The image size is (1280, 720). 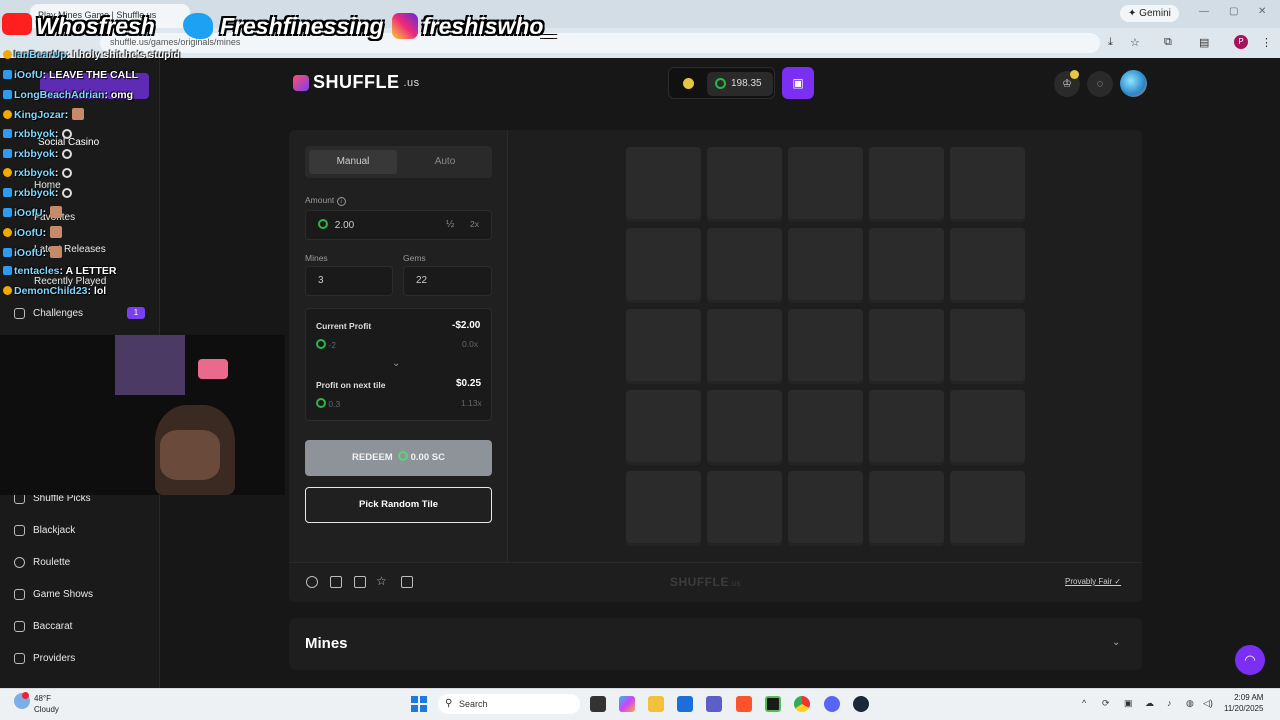 What do you see at coordinates (688, 83) in the screenshot?
I see `gold-coin-icon` at bounding box center [688, 83].